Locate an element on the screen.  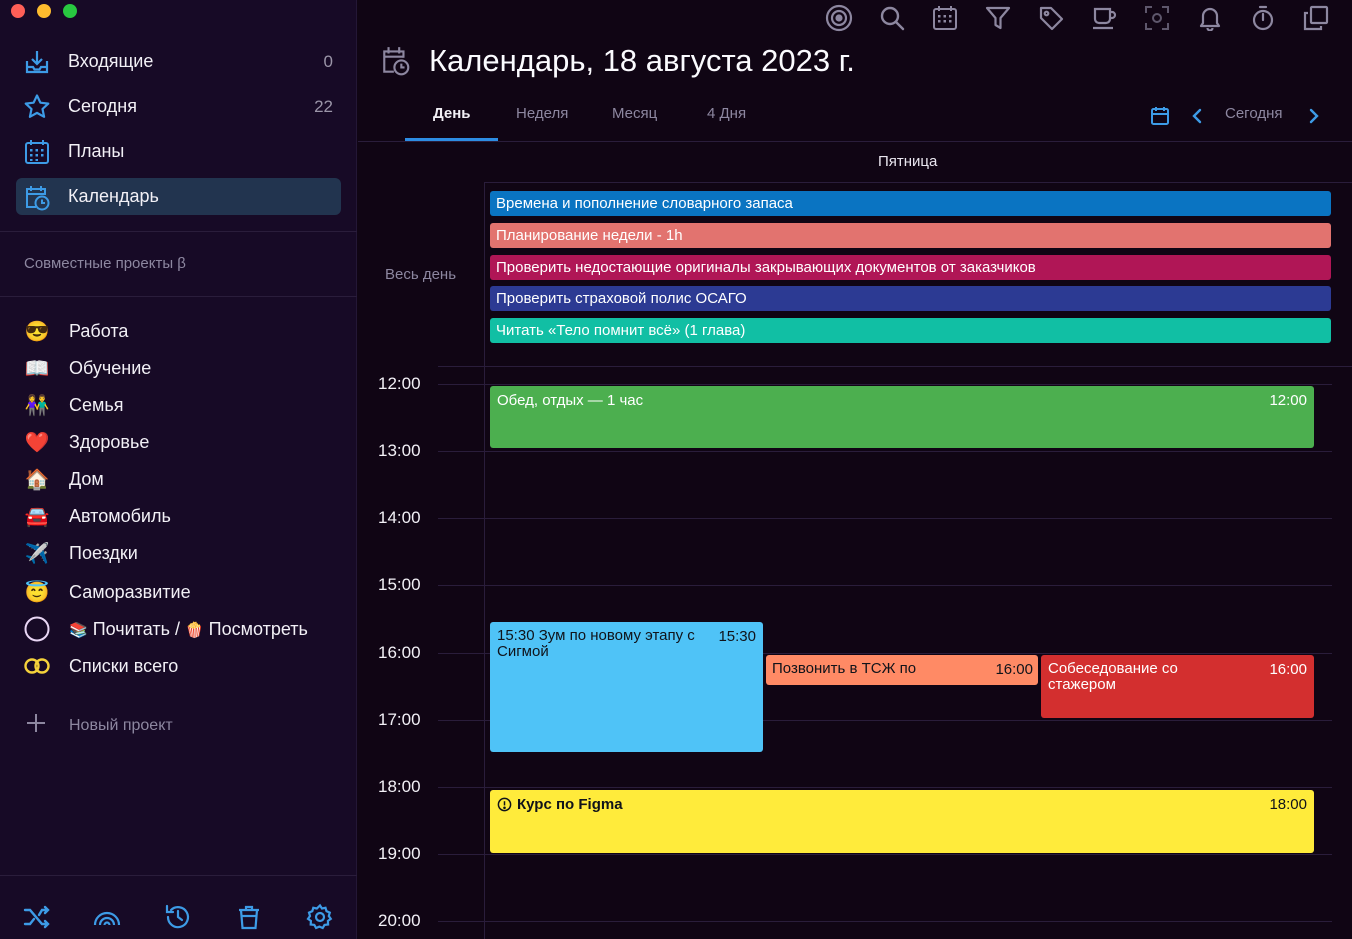
project-trips: ✈️ Поездки is located at coordinates (80, 553).